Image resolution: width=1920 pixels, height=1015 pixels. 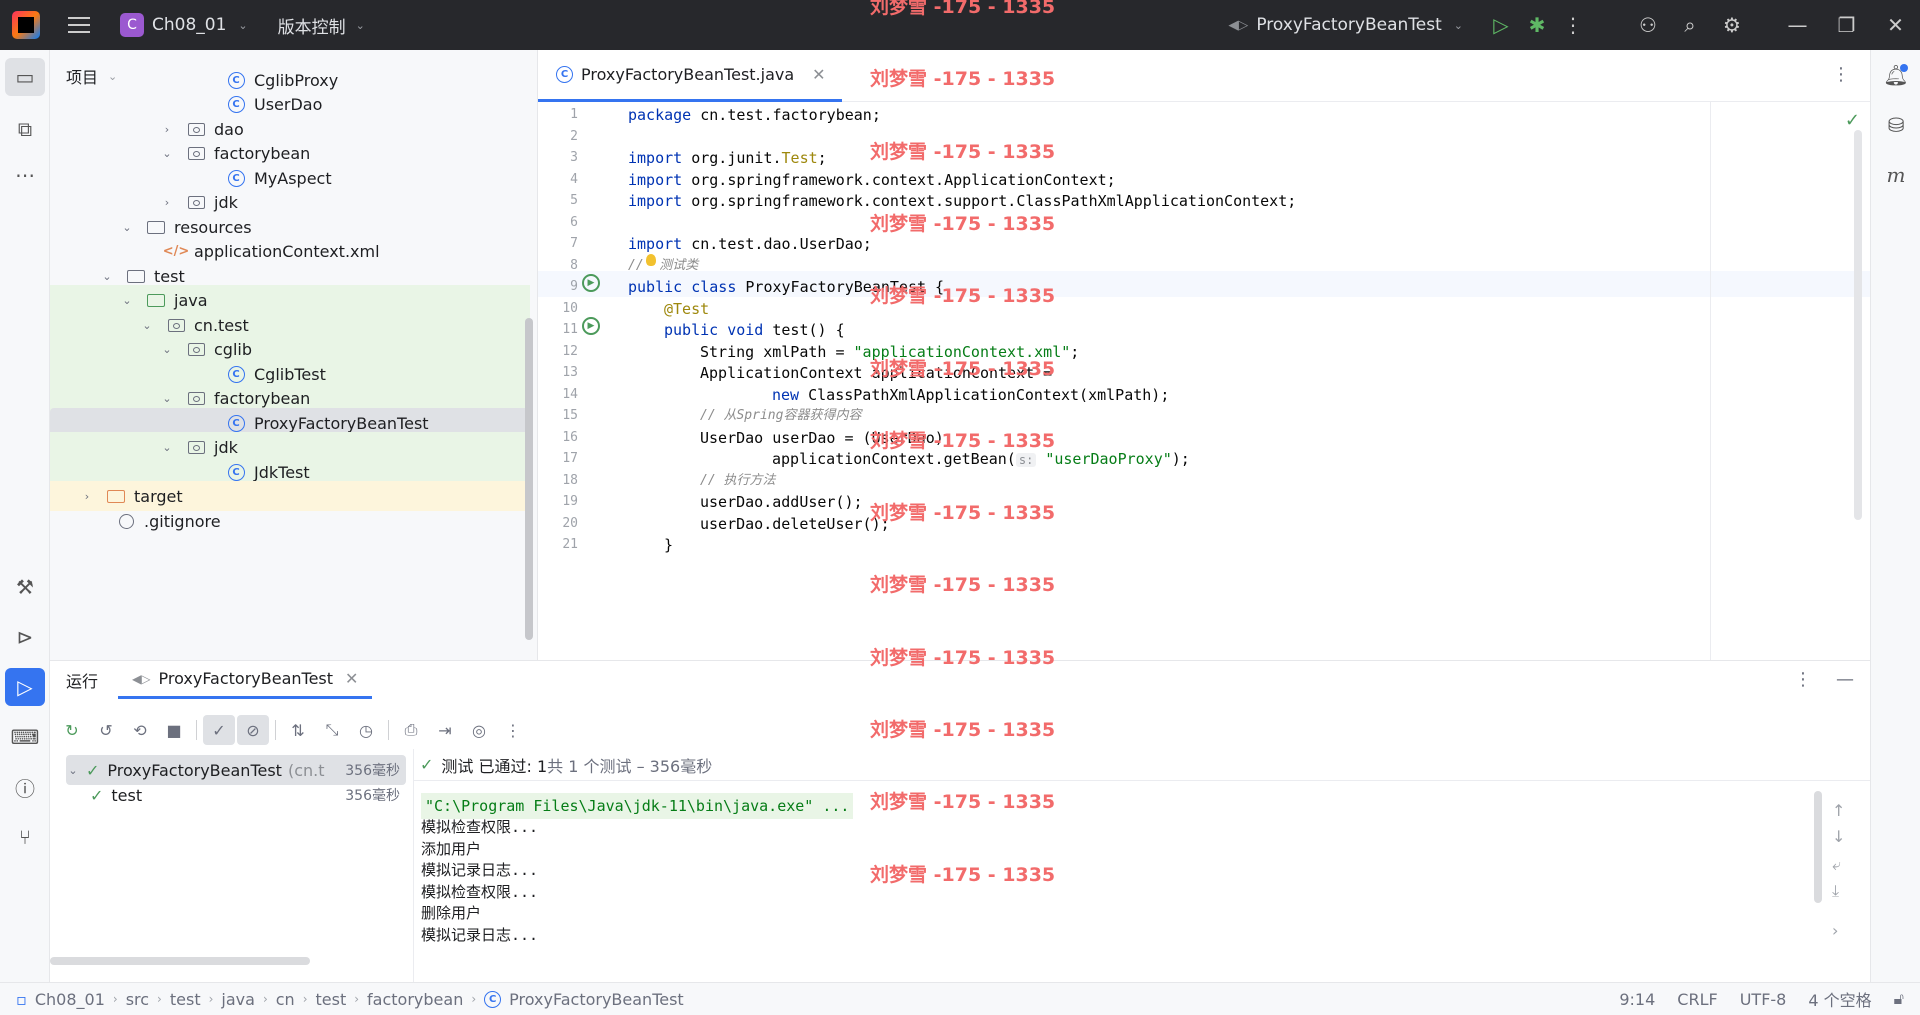 What do you see at coordinates (25, 837) in the screenshot?
I see `git-tool-icon: ⑂` at bounding box center [25, 837].